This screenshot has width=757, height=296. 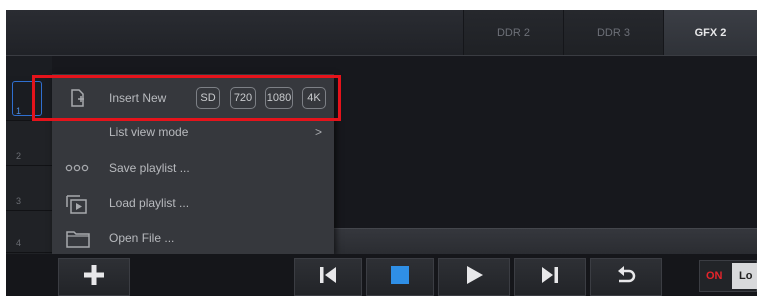 What do you see at coordinates (77, 238) in the screenshot?
I see `folder-icon` at bounding box center [77, 238].